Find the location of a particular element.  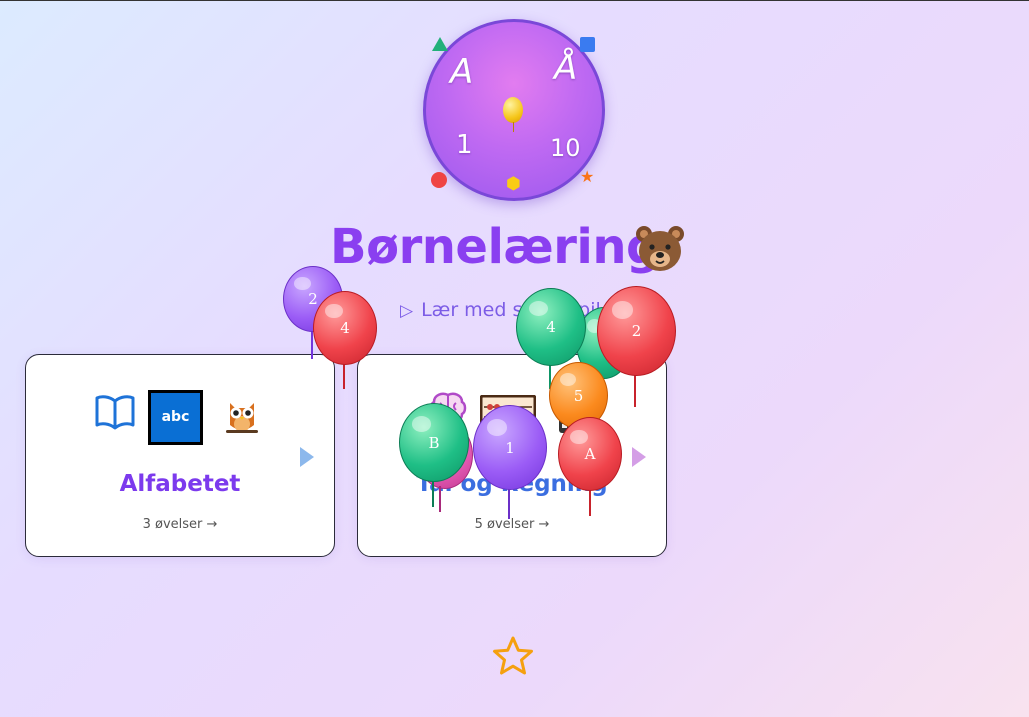

balloon: B is located at coordinates (434, 442).